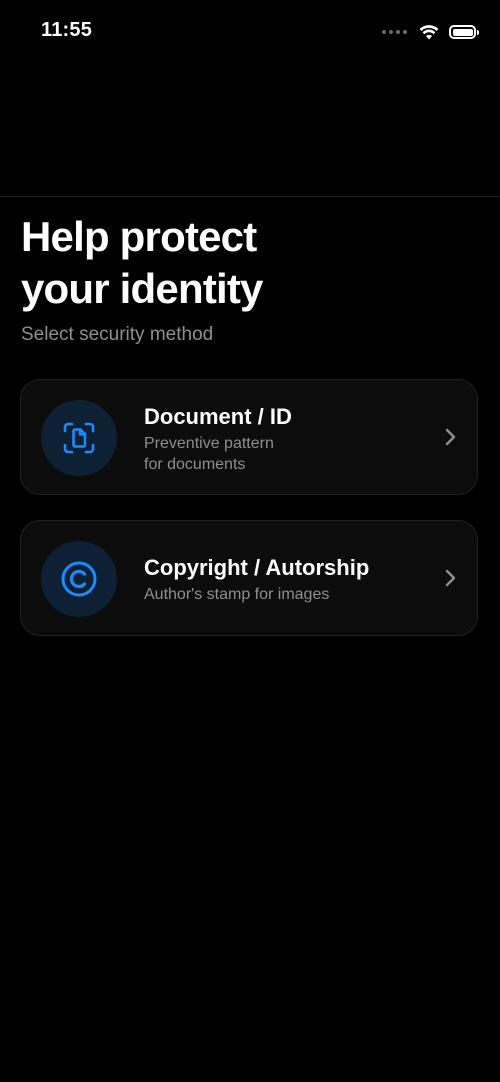 This screenshot has height=1082, width=500. Describe the element at coordinates (117, 334) in the screenshot. I see `page-subtitle: Select security method` at that location.